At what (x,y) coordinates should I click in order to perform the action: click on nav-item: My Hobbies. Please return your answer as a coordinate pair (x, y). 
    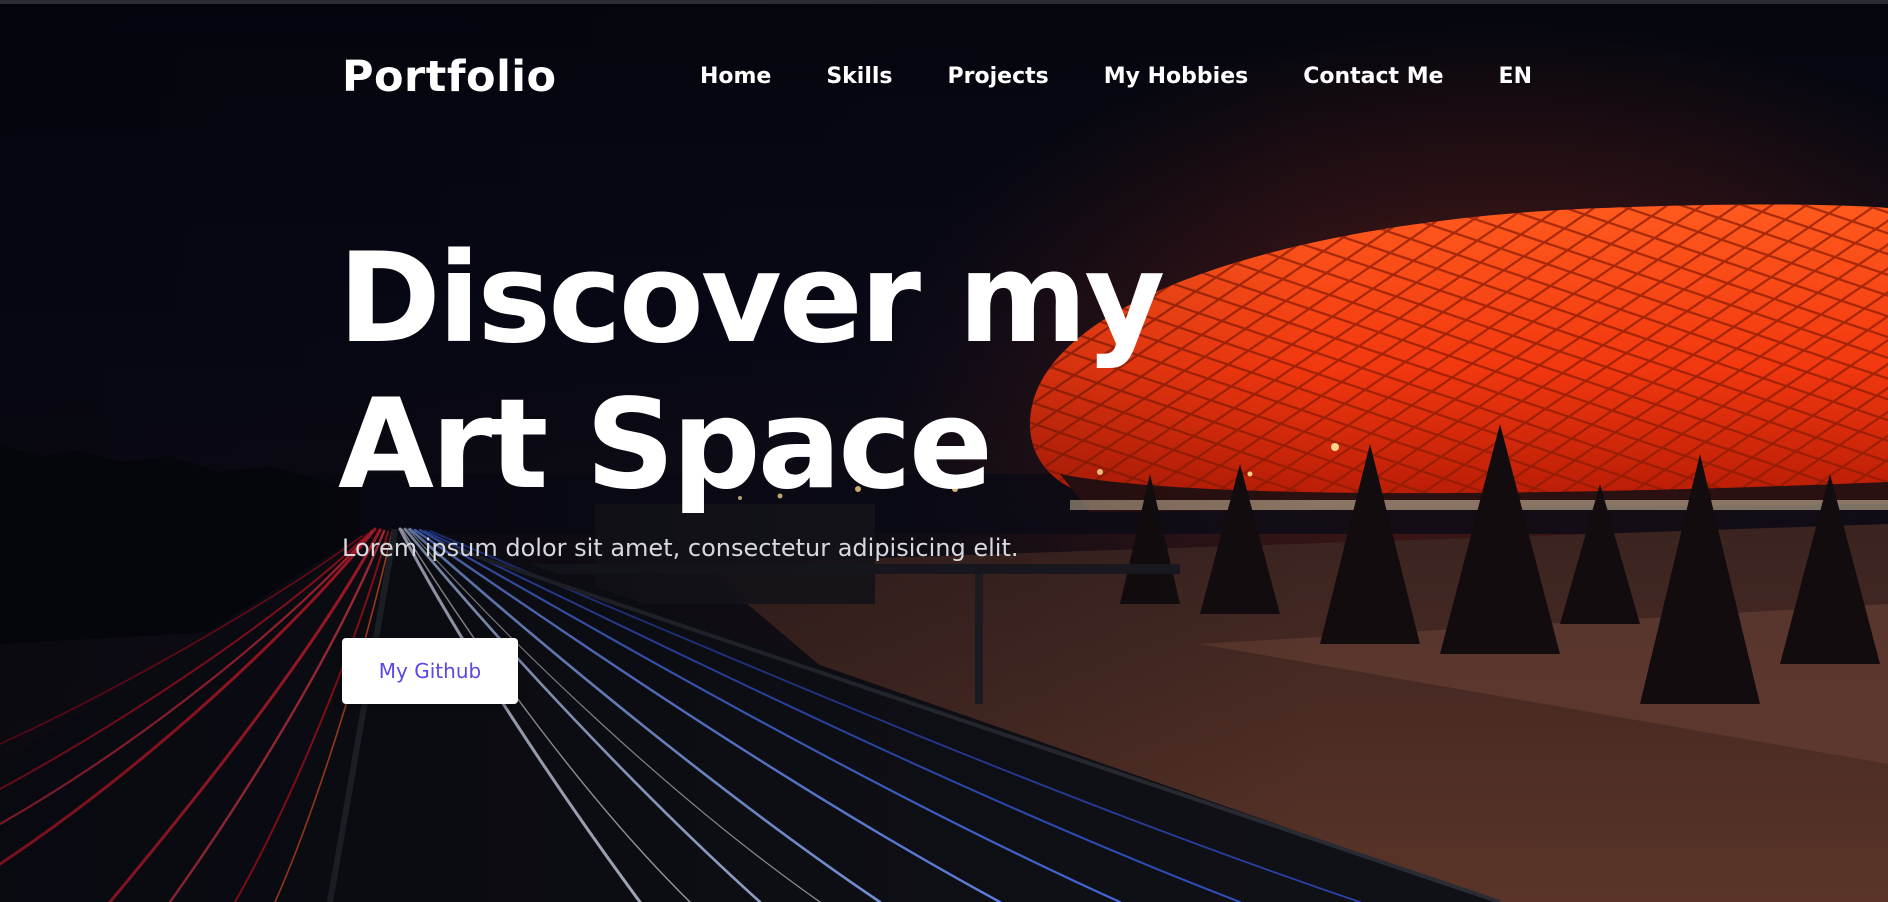
    Looking at the image, I should click on (1176, 76).